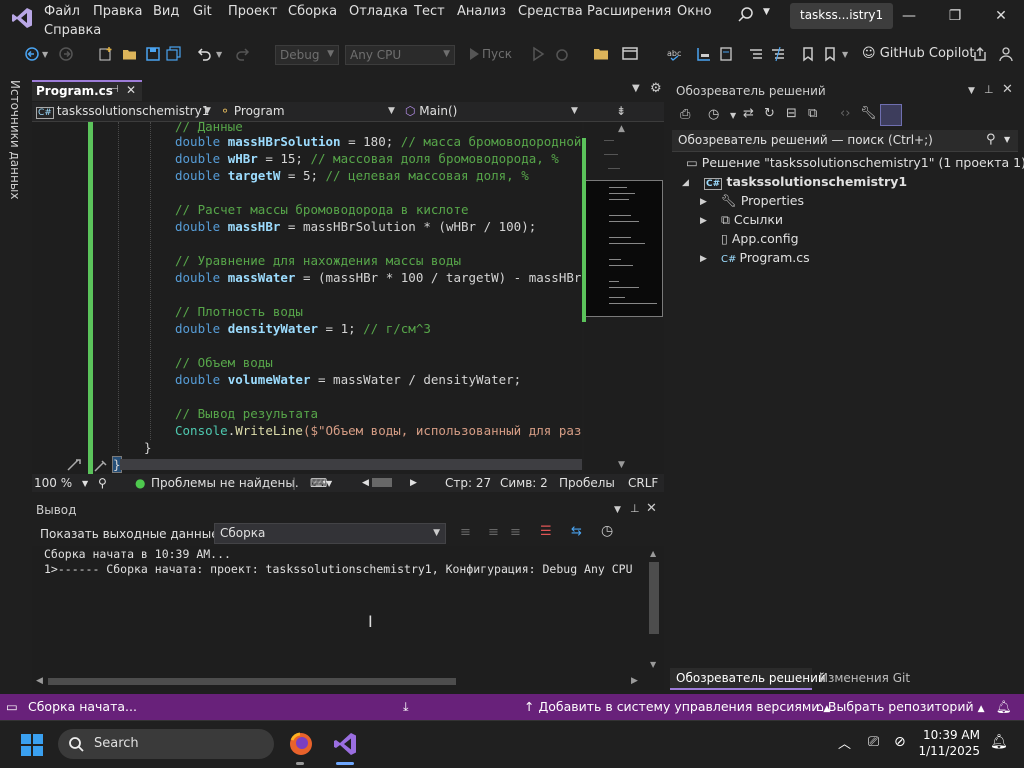 The image size is (1024, 768). What do you see at coordinates (808, 54) in the screenshot?
I see `bookmark-icon` at bounding box center [808, 54].